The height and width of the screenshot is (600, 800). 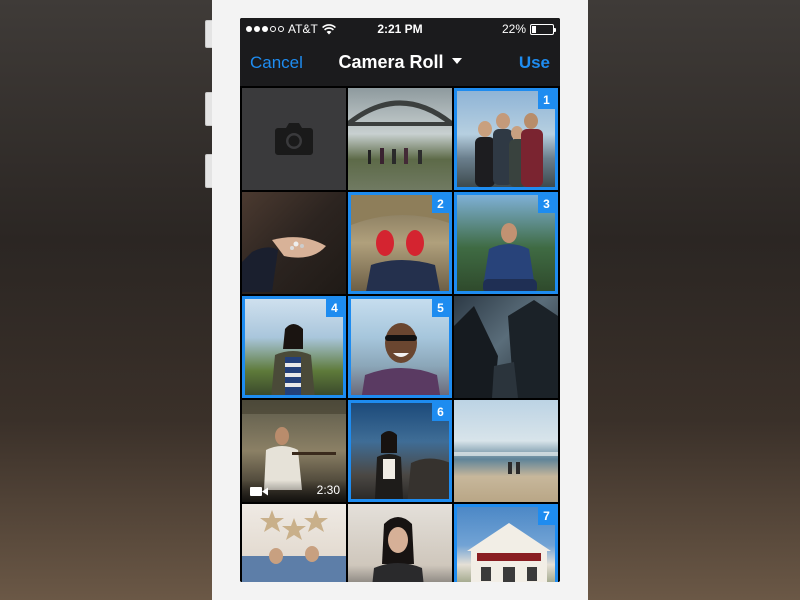 What do you see at coordinates (456, 61) in the screenshot?
I see `caret-down-icon` at bounding box center [456, 61].